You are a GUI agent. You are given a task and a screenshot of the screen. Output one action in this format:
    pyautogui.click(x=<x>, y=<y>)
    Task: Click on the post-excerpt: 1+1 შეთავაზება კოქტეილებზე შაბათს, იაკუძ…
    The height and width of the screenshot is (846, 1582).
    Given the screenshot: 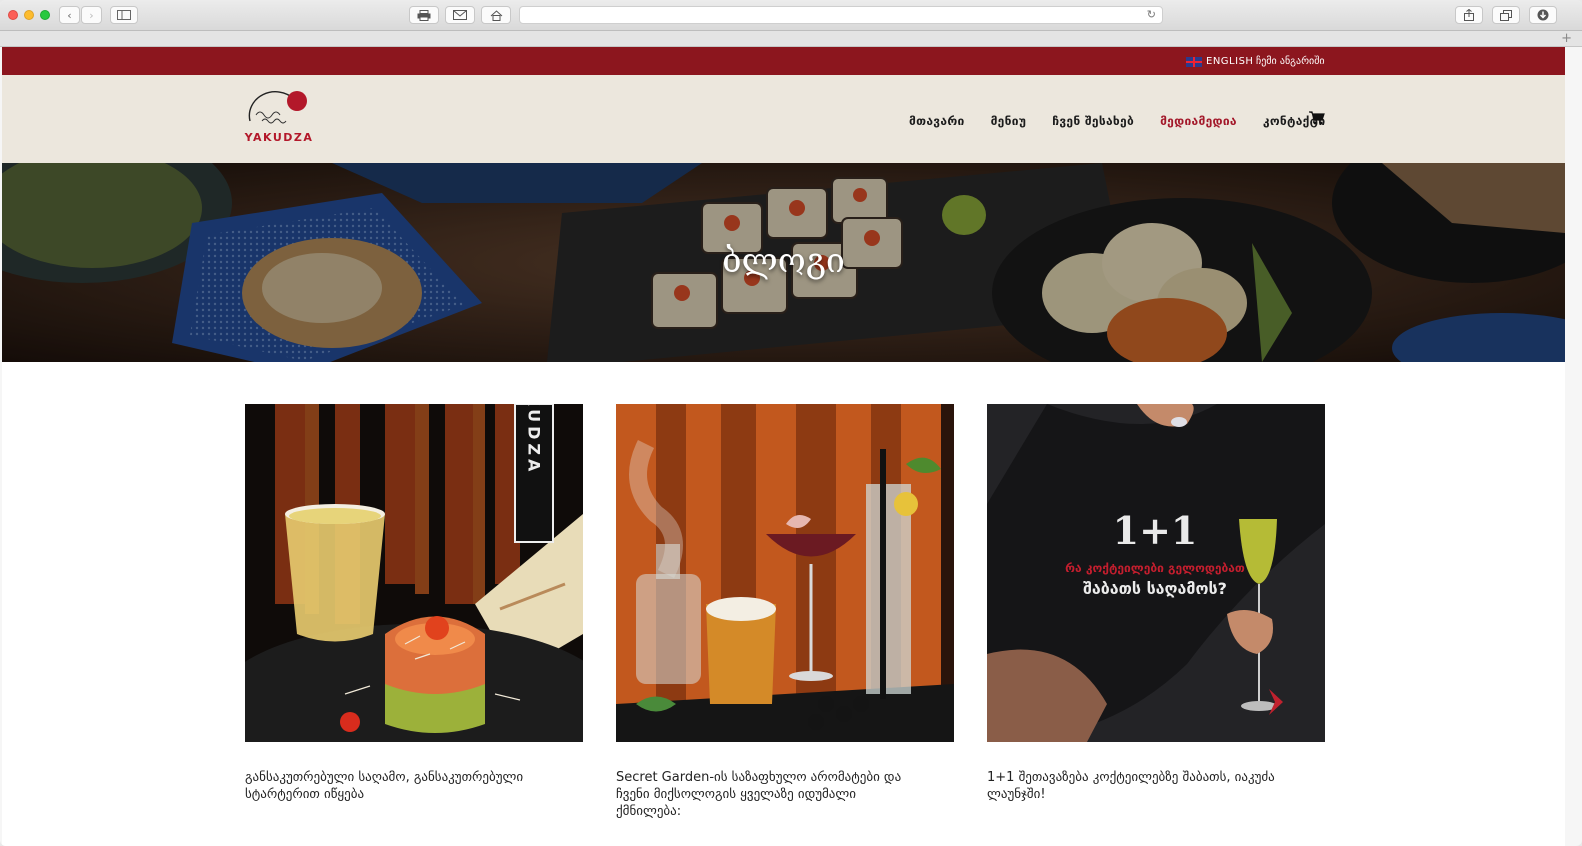 What is the action you would take?
    pyautogui.click(x=1137, y=786)
    